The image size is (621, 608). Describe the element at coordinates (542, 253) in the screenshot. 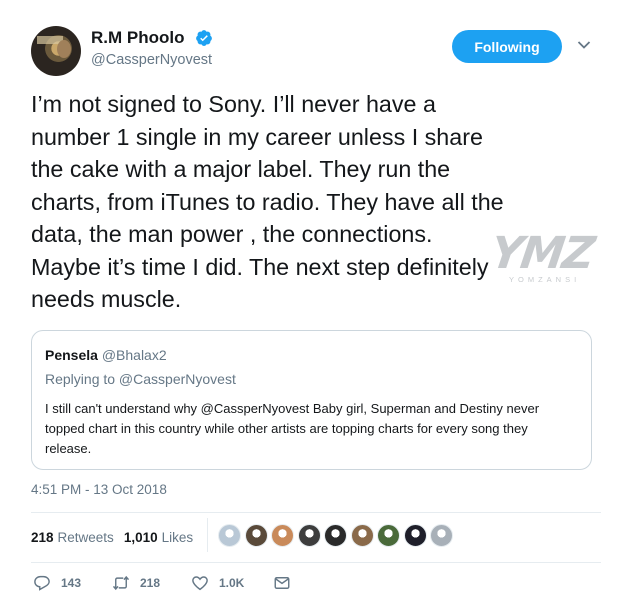

I see `watermark-logo: YMZ` at that location.